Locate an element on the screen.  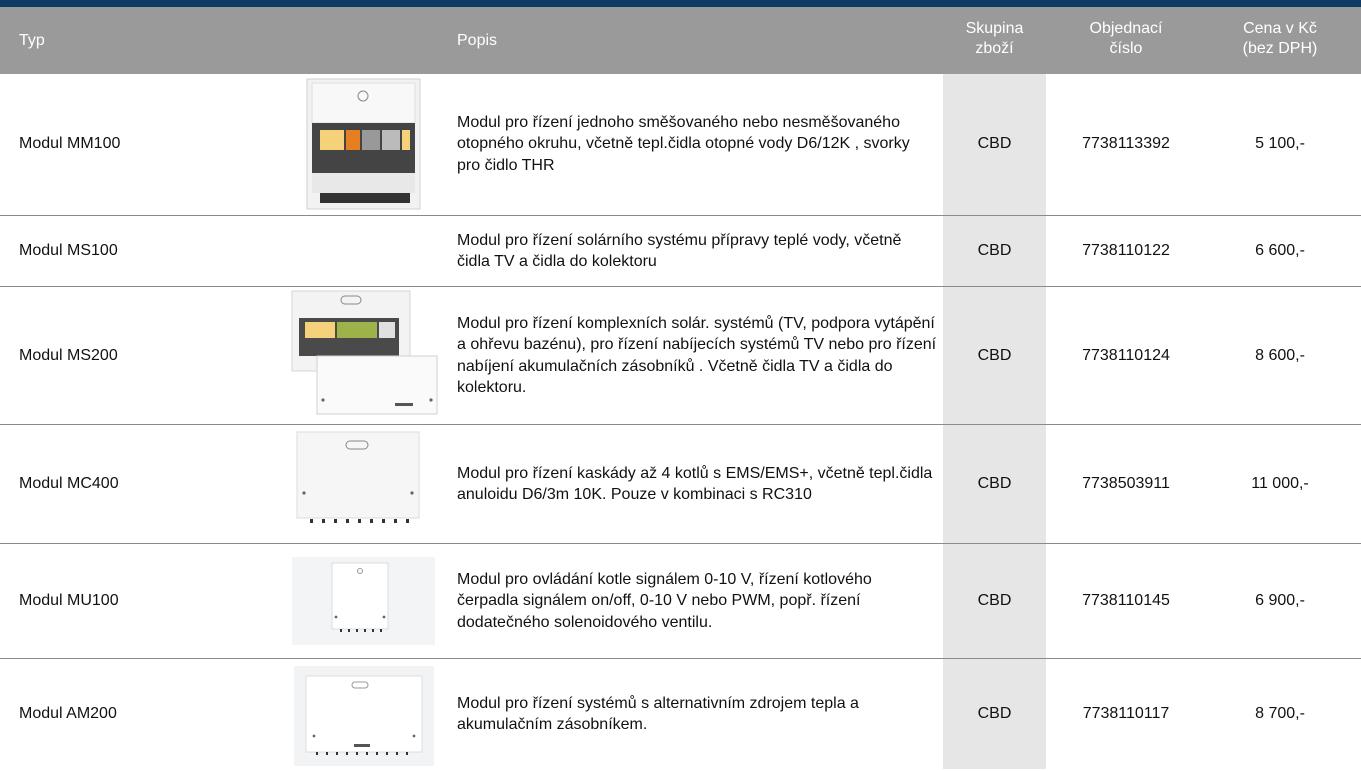
header-cena-line1: Cena v Kč is located at coordinates (1280, 28).